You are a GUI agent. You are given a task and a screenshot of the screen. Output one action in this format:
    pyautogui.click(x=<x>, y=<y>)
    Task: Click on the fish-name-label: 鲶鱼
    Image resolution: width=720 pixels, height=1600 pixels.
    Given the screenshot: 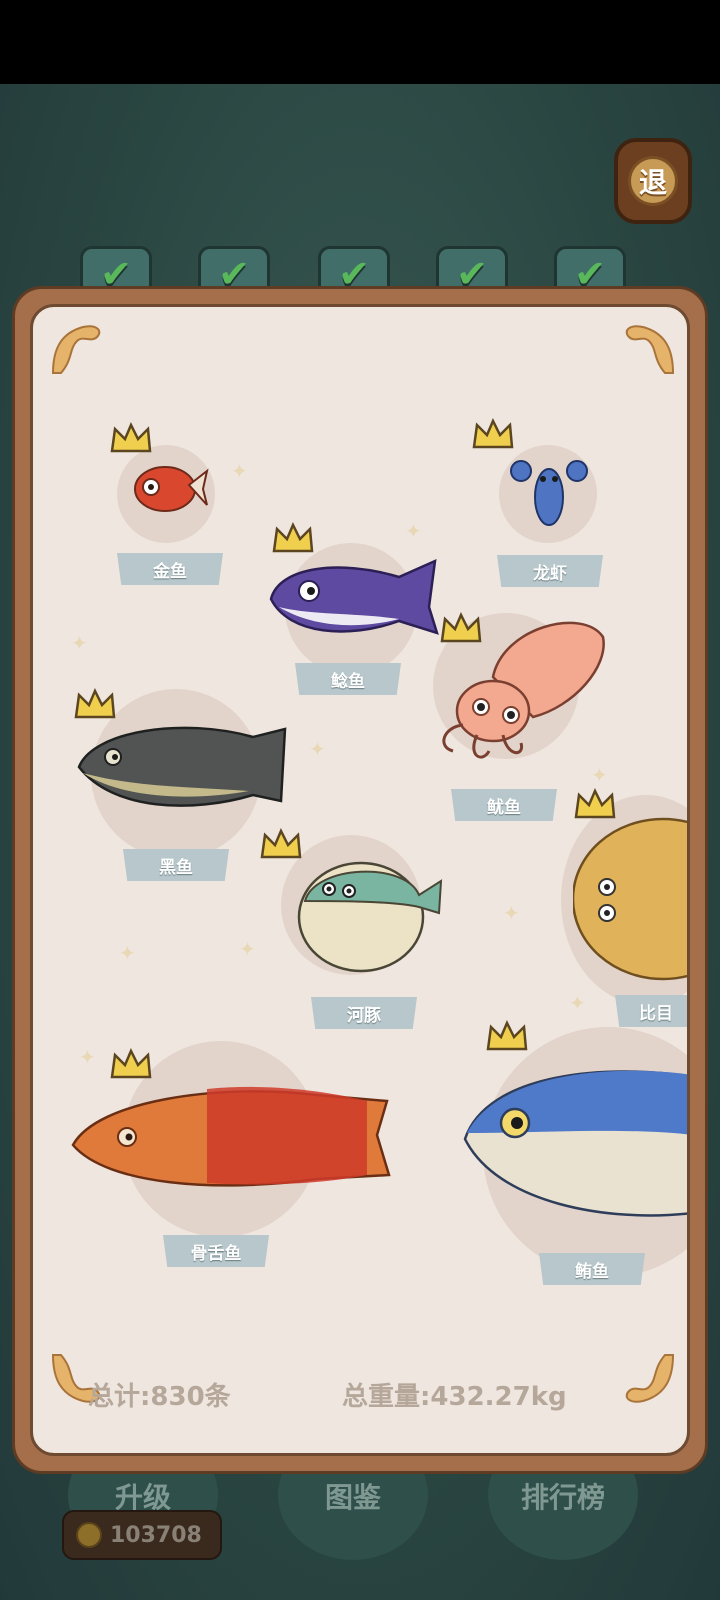 What is the action you would take?
    pyautogui.click(x=348, y=679)
    